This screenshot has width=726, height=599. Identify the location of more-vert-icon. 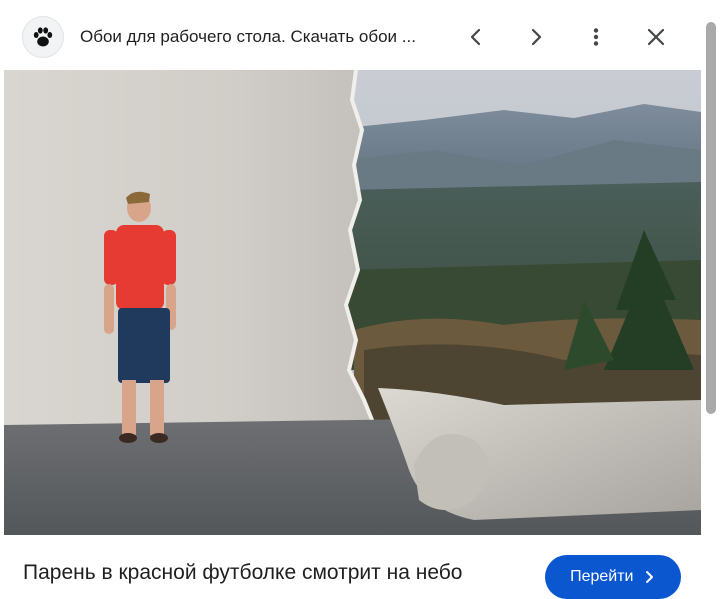
(596, 37).